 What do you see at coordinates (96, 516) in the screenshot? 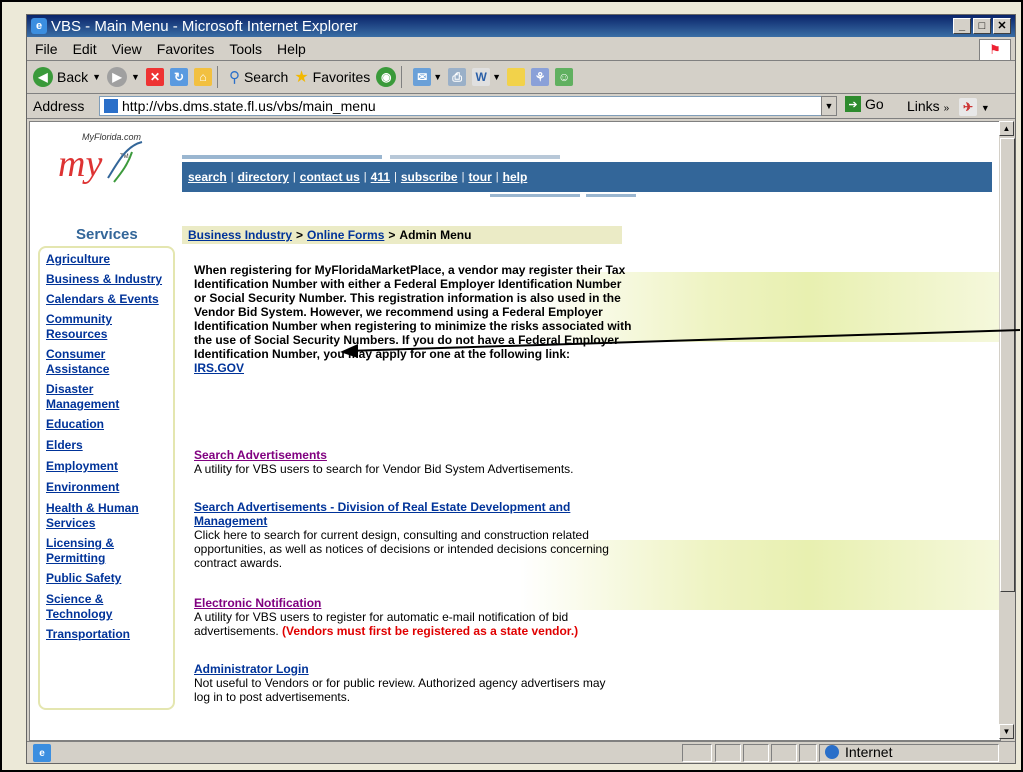
I see `sidebar-item-health-human-services: Health & Human Services` at bounding box center [96, 516].